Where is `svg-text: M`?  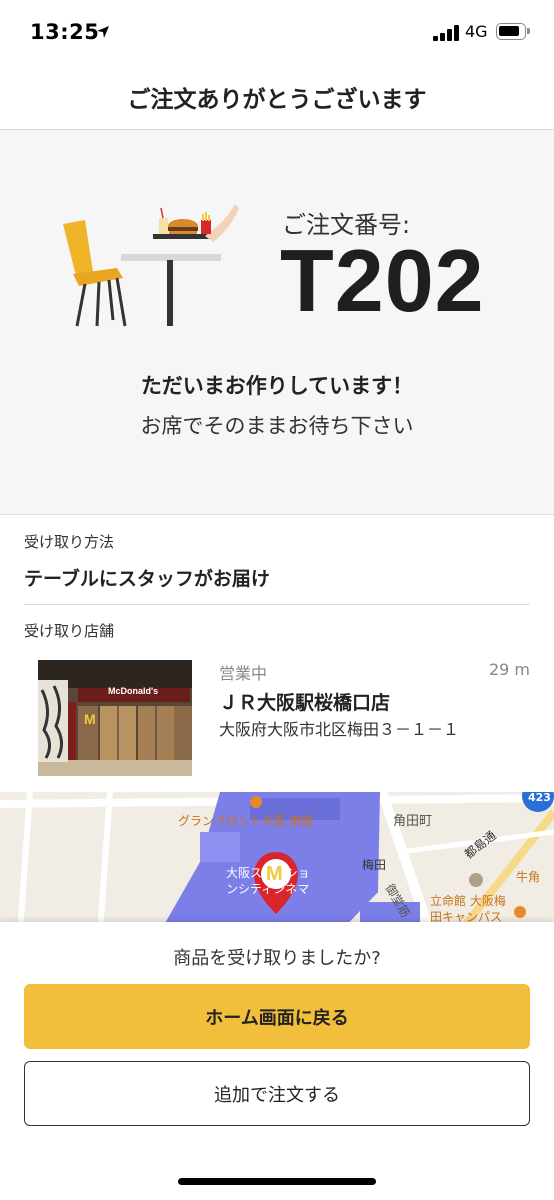 svg-text: M is located at coordinates (90, 719).